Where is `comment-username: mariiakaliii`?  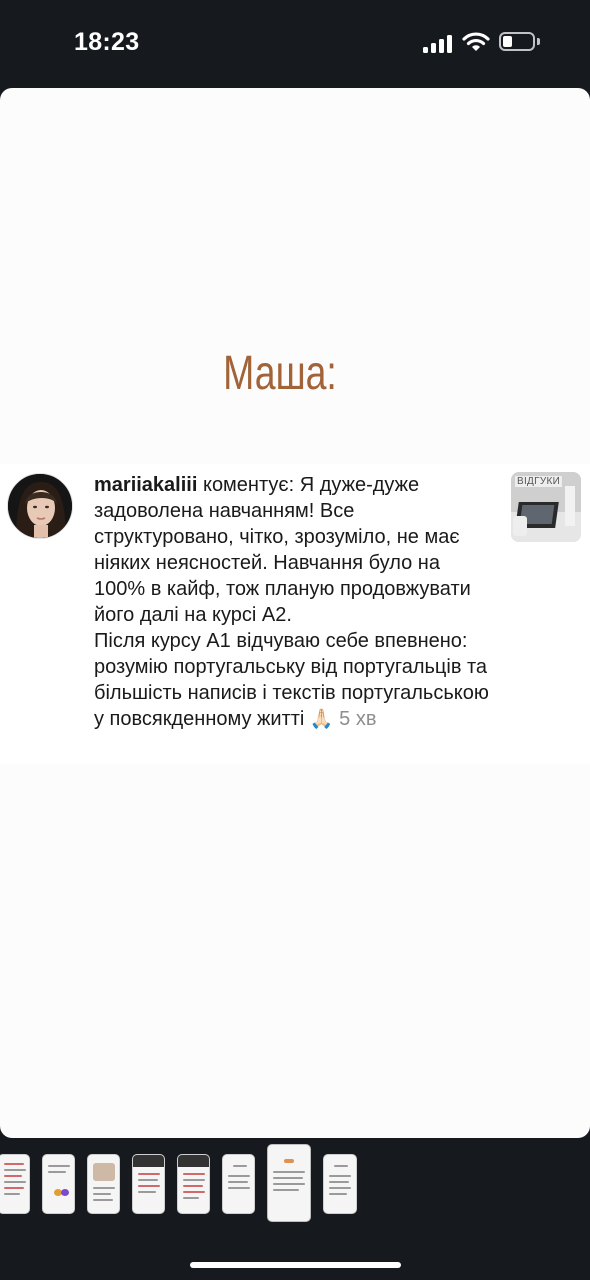 comment-username: mariiakaliii is located at coordinates (145, 485).